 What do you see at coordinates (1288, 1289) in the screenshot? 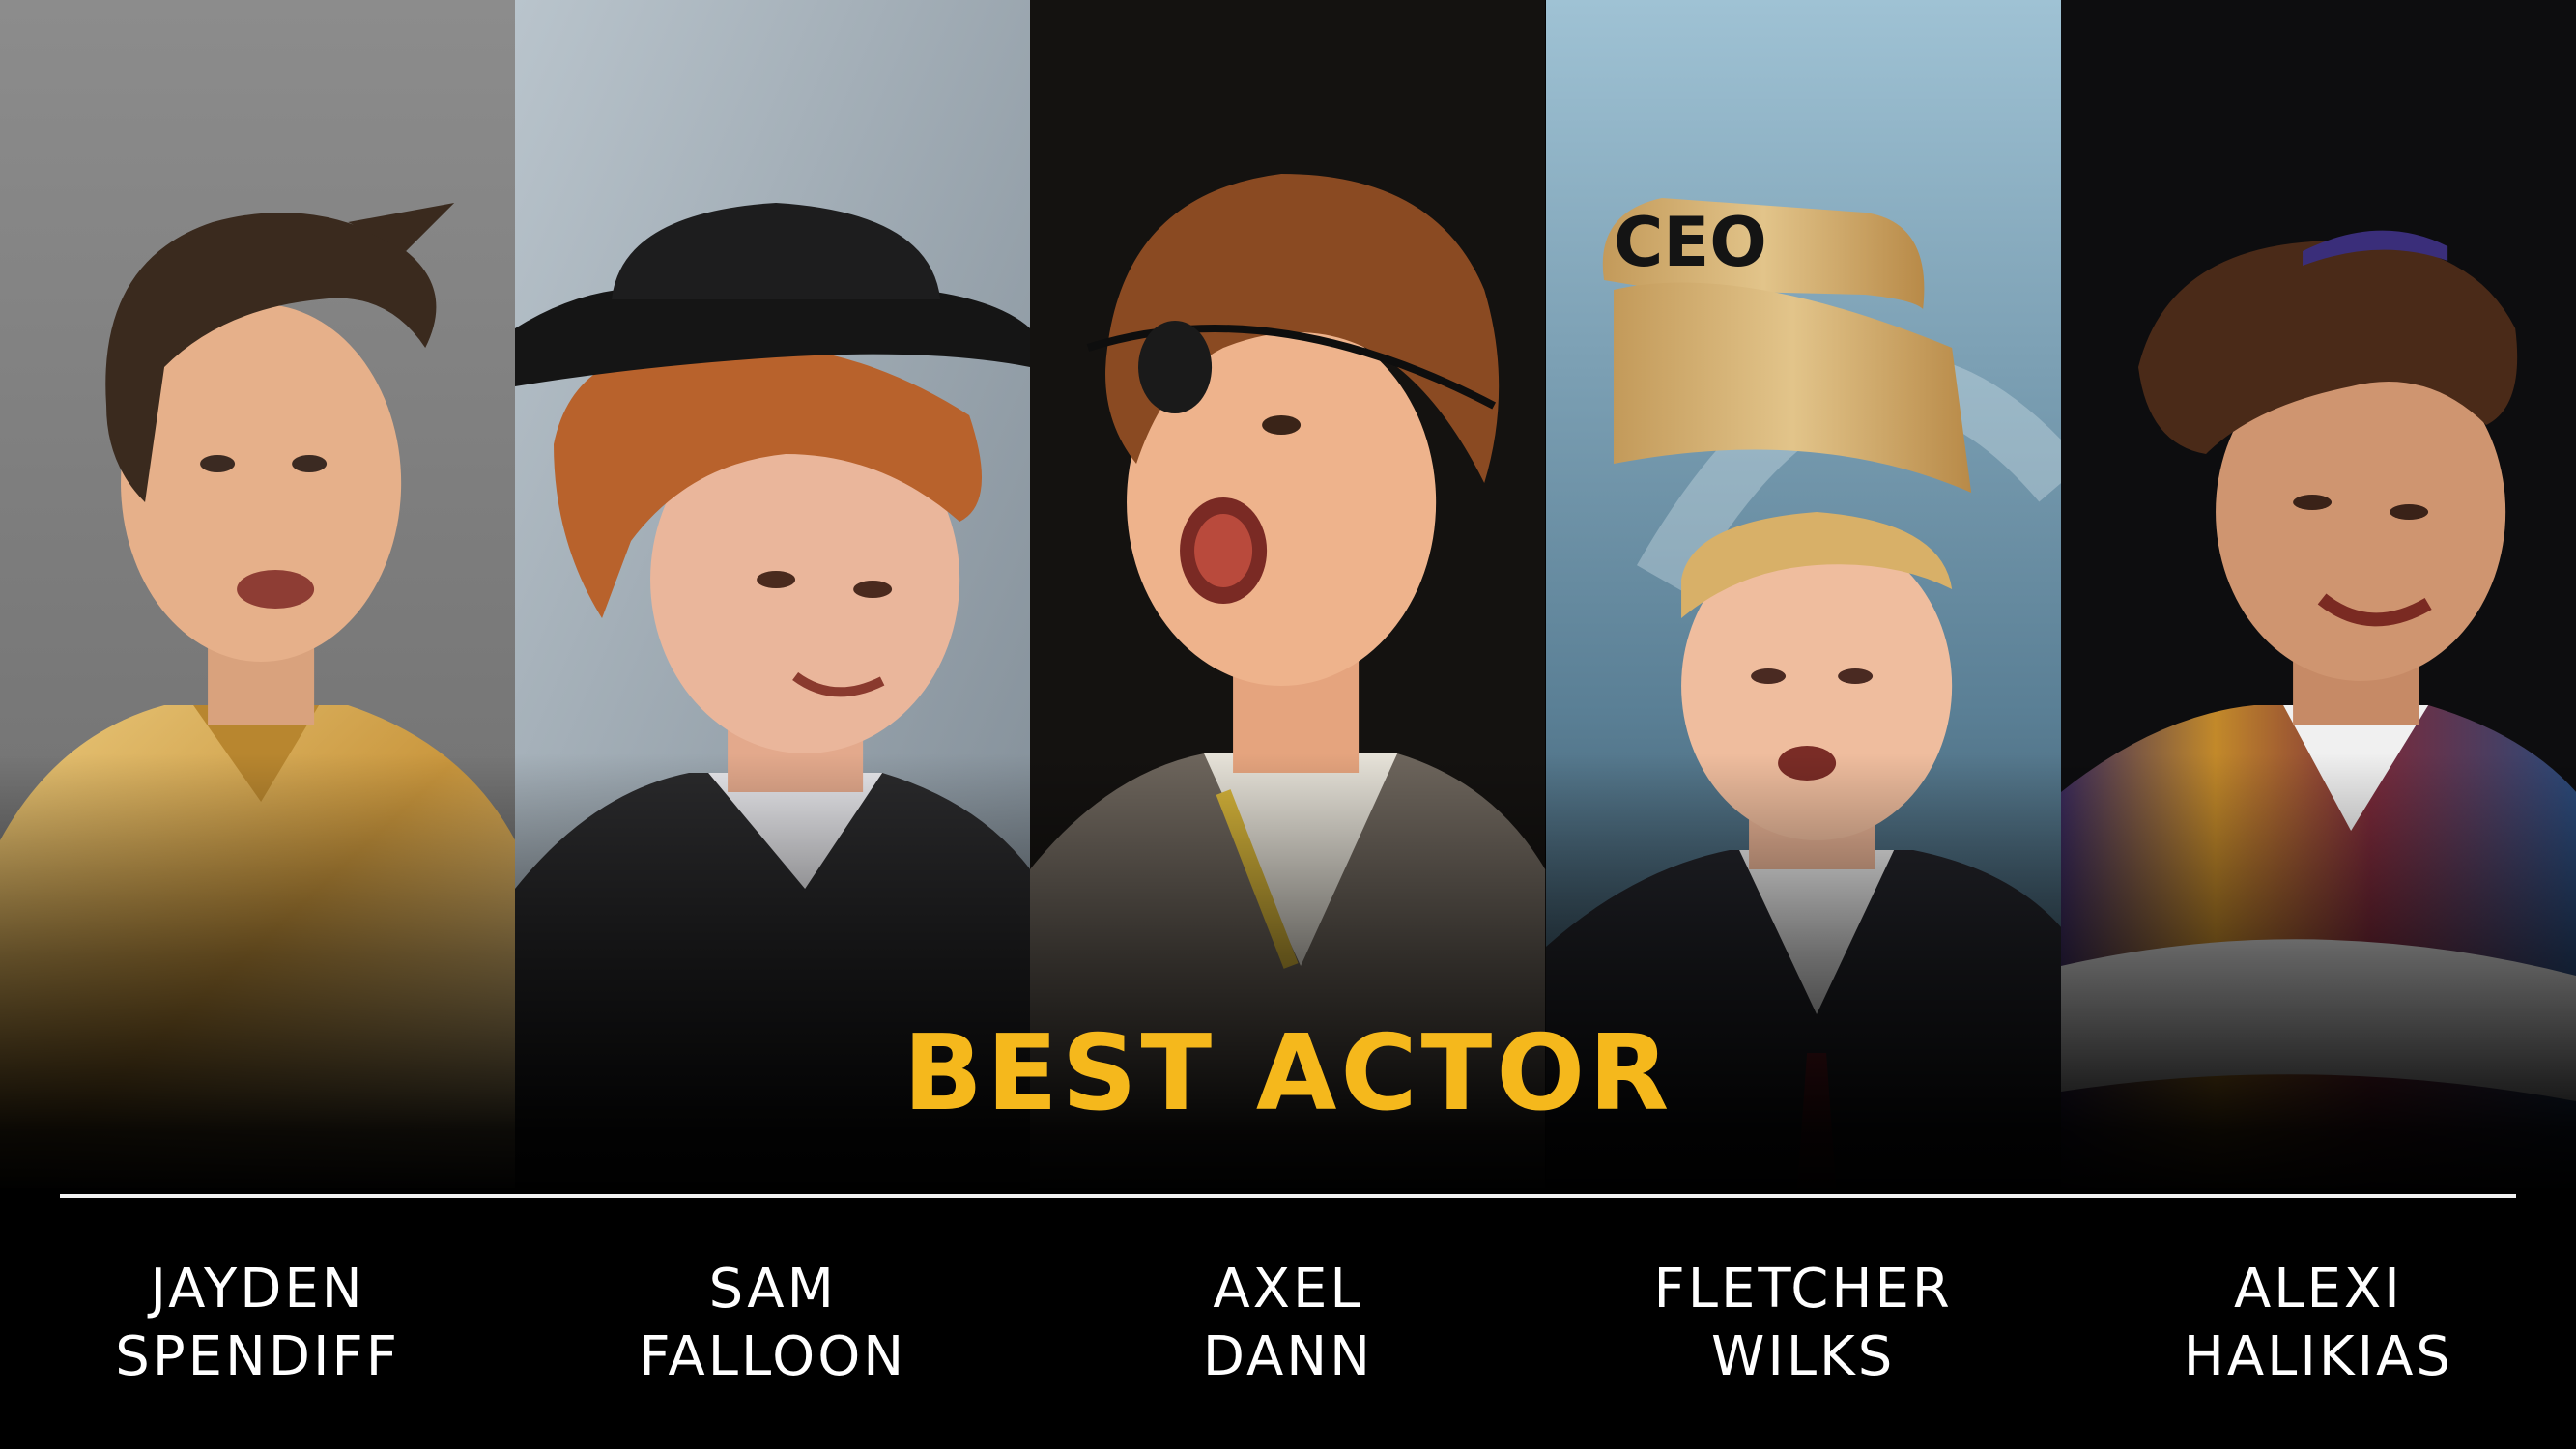
I see `nominee-first-name: AXEL` at bounding box center [1288, 1289].